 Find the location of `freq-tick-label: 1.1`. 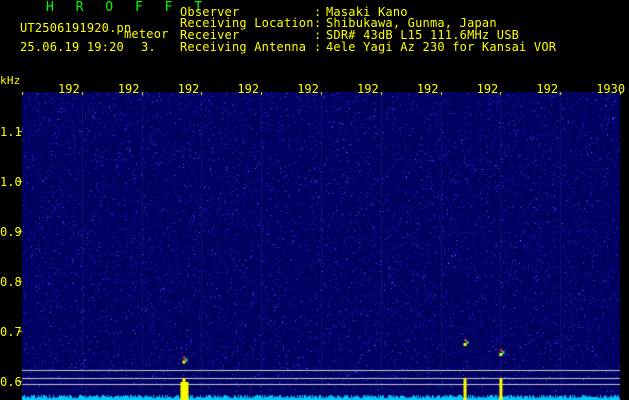

freq-tick-label: 1.1 is located at coordinates (11, 132).